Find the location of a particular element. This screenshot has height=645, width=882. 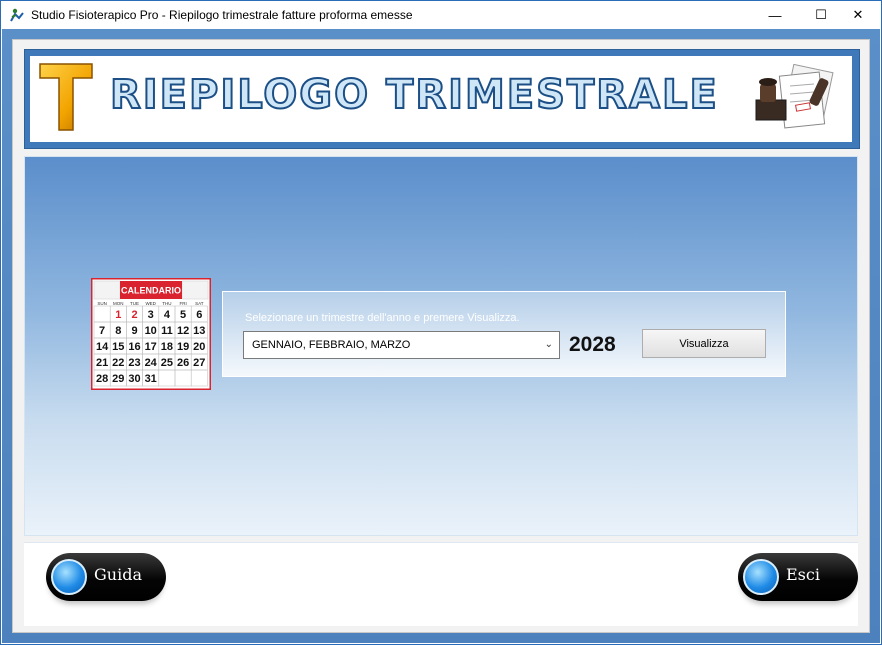

header-banner: RIEPILOGO TRIMESTRALE is located at coordinates (442, 99).